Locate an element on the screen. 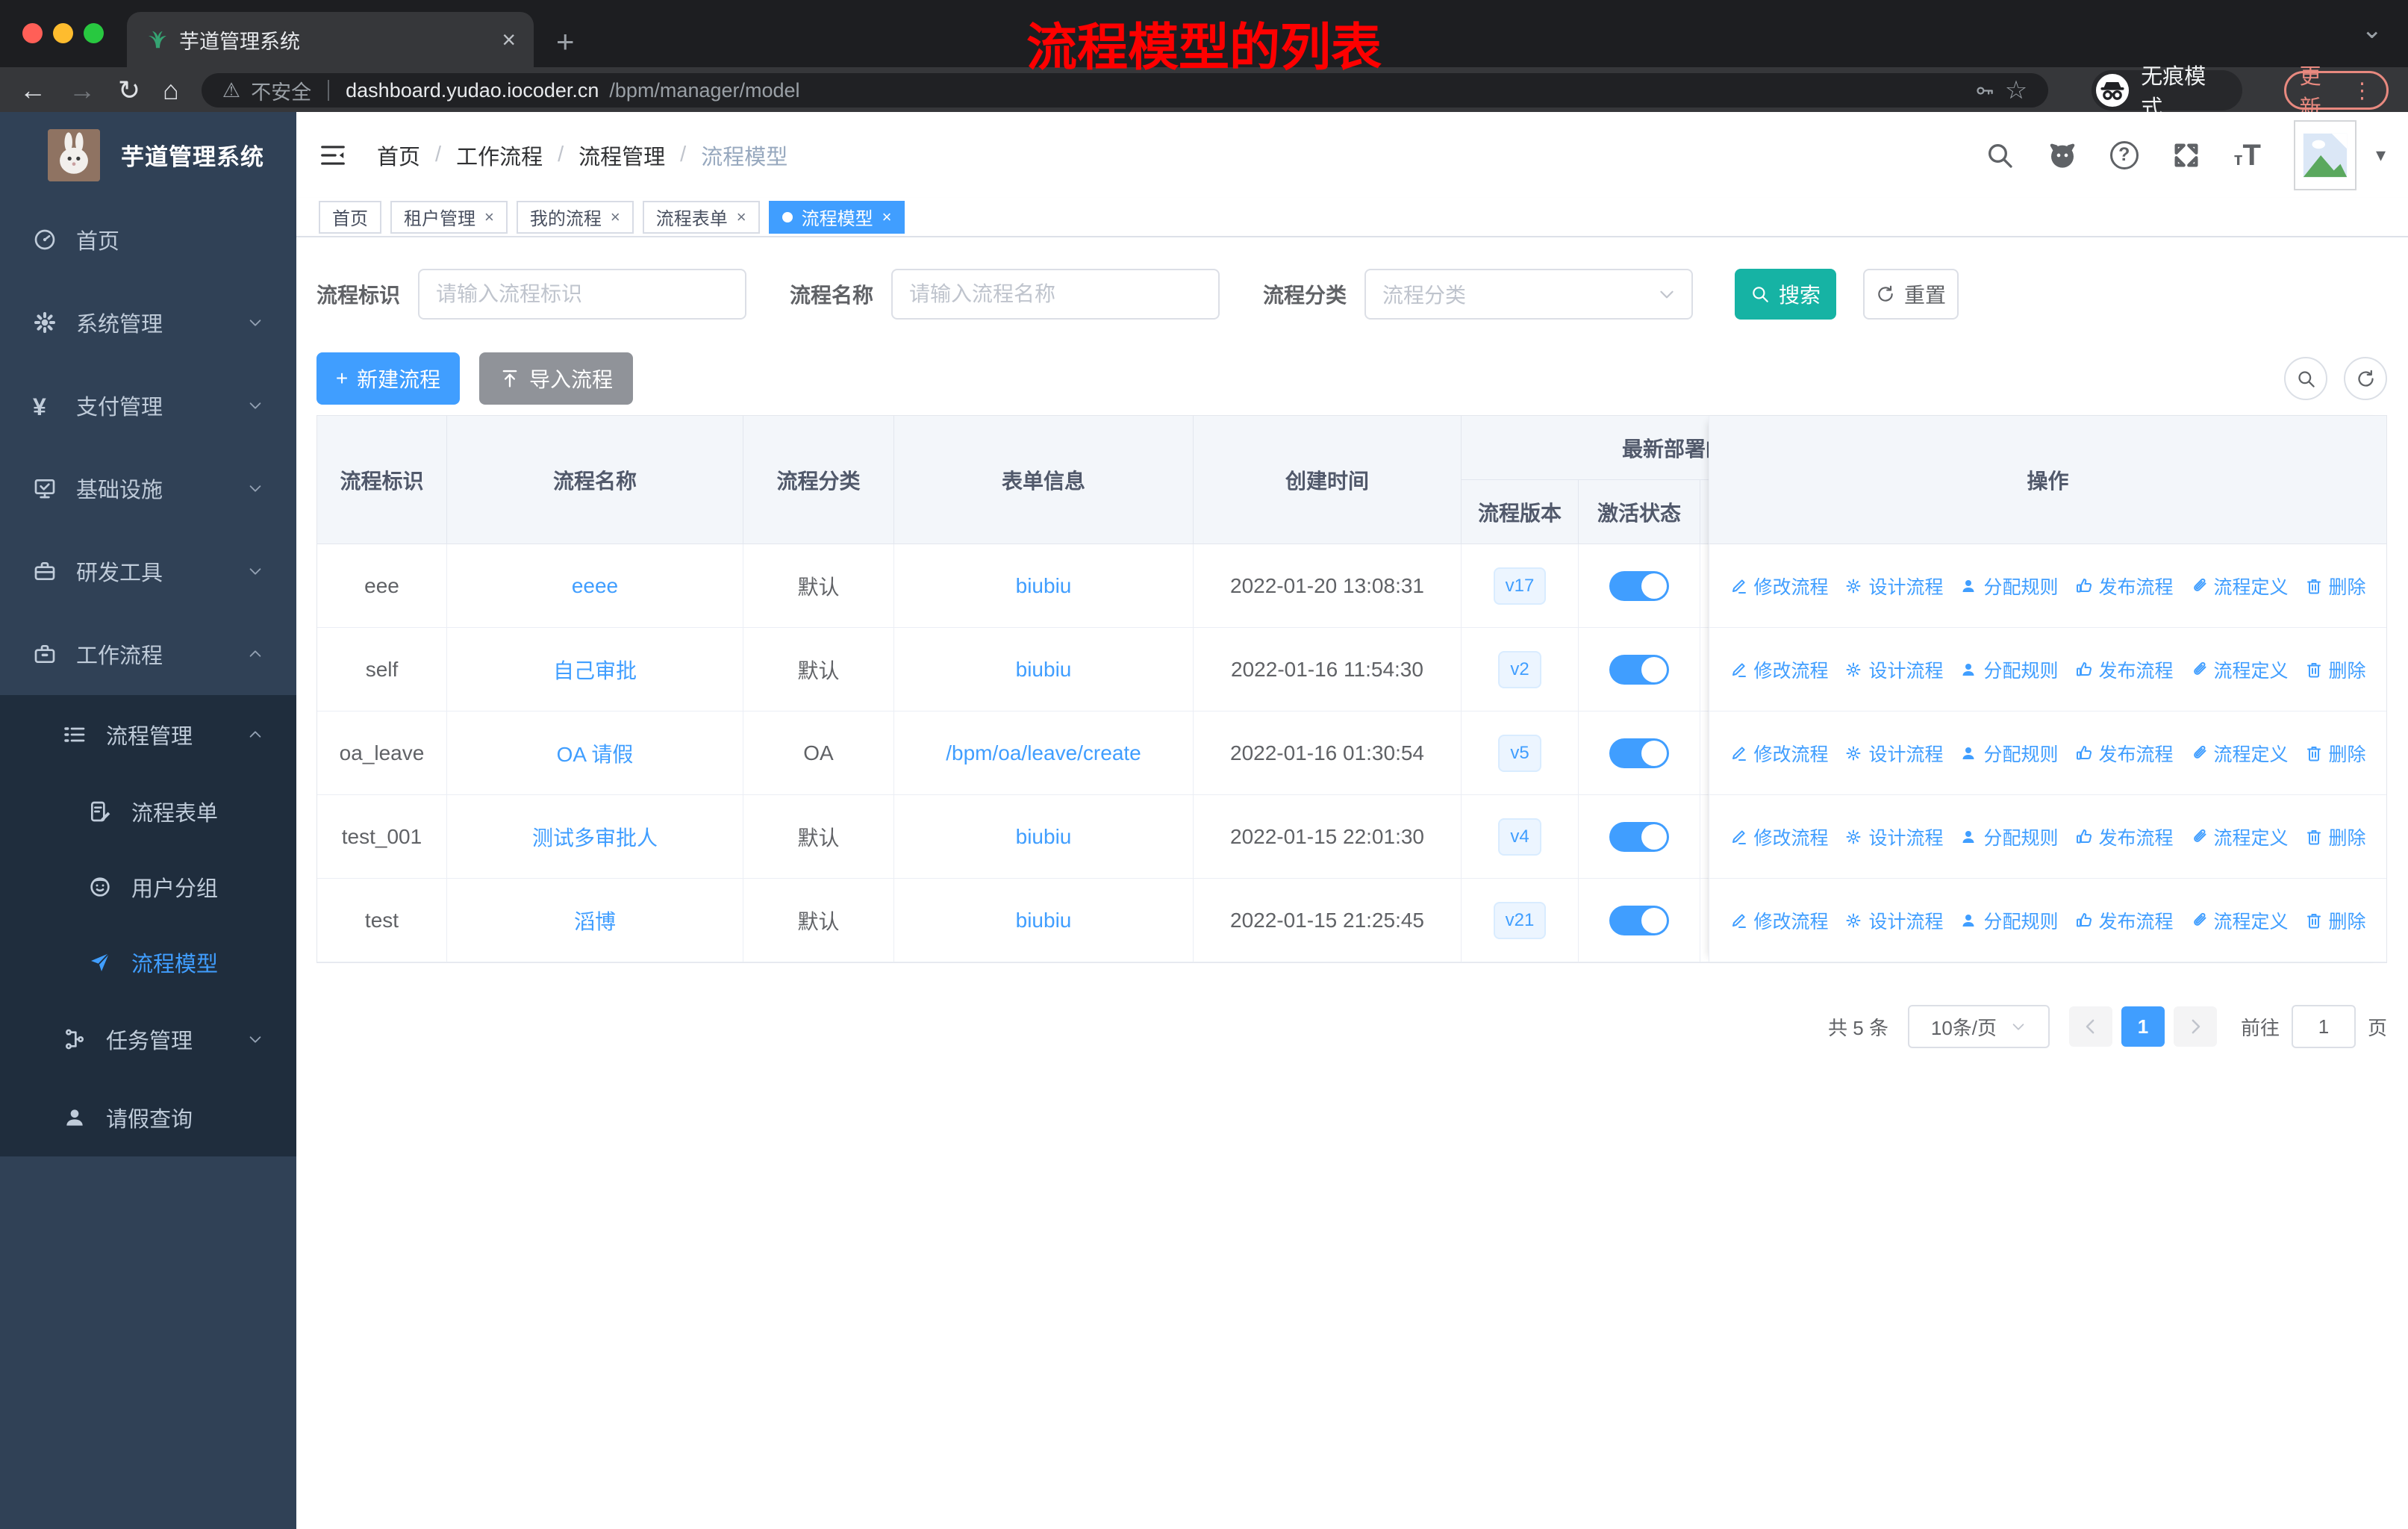 The height and width of the screenshot is (1529, 2408). font-size-icon: тT is located at coordinates (2247, 155).